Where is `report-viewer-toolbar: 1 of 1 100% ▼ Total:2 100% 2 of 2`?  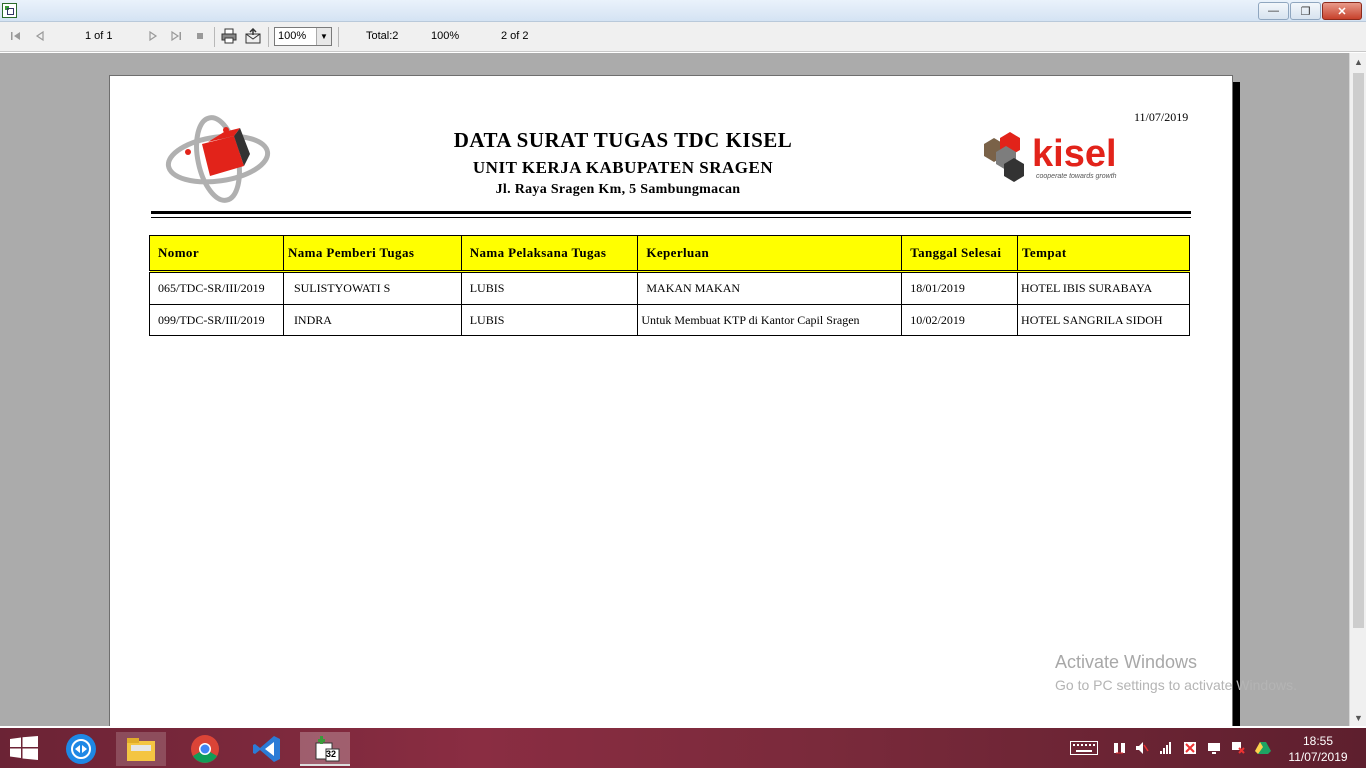 report-viewer-toolbar: 1 of 1 100% ▼ Total:2 100% 2 of 2 is located at coordinates (683, 37).